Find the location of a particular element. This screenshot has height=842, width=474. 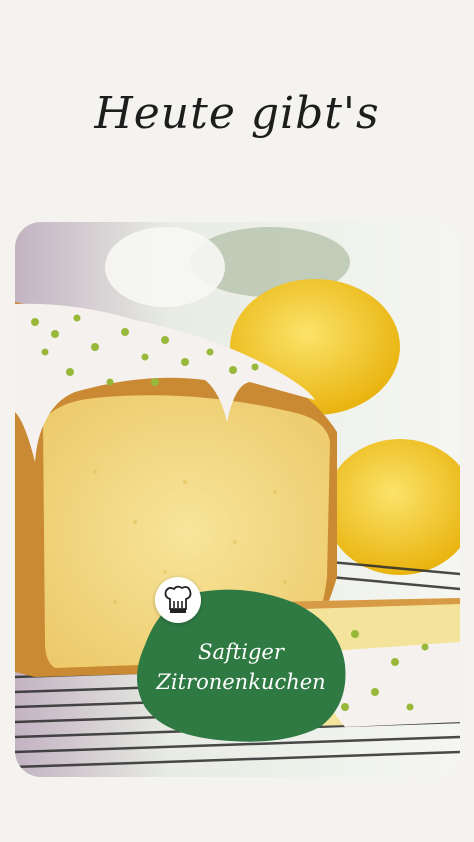

badge-line-1: Saftiger is located at coordinates (241, 652).